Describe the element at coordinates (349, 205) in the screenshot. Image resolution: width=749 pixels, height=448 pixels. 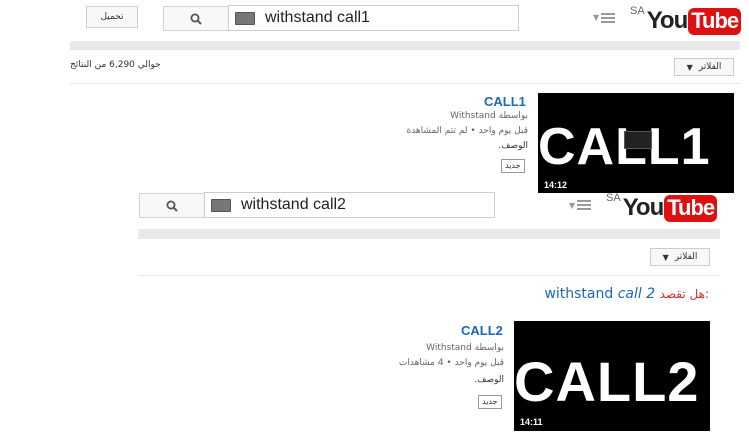
I see `search-input-2: withstand call2` at that location.